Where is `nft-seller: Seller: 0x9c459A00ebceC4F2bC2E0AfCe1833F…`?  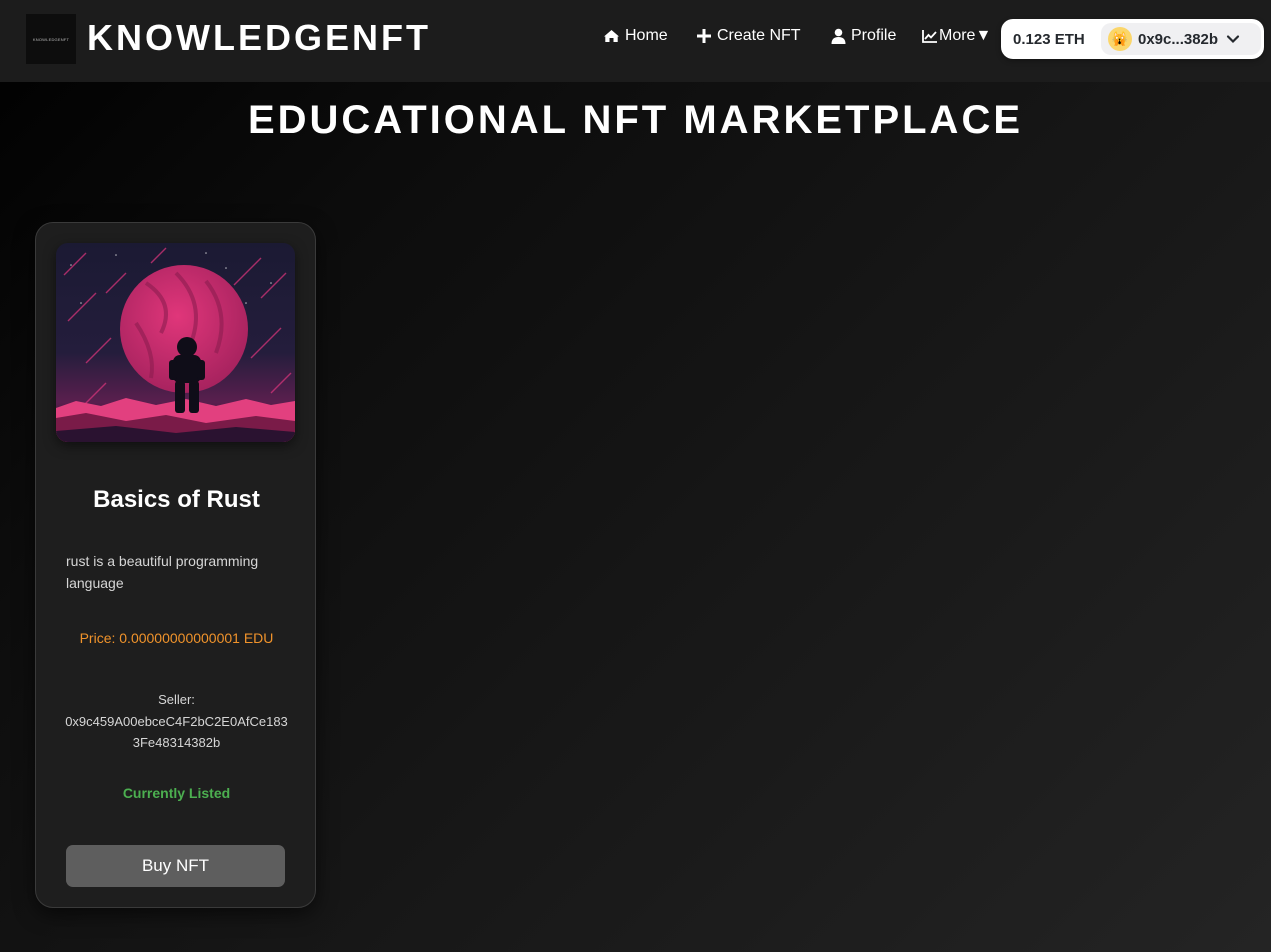 nft-seller: Seller: 0x9c459A00ebceC4F2bC2E0AfCe1833F… is located at coordinates (176, 721).